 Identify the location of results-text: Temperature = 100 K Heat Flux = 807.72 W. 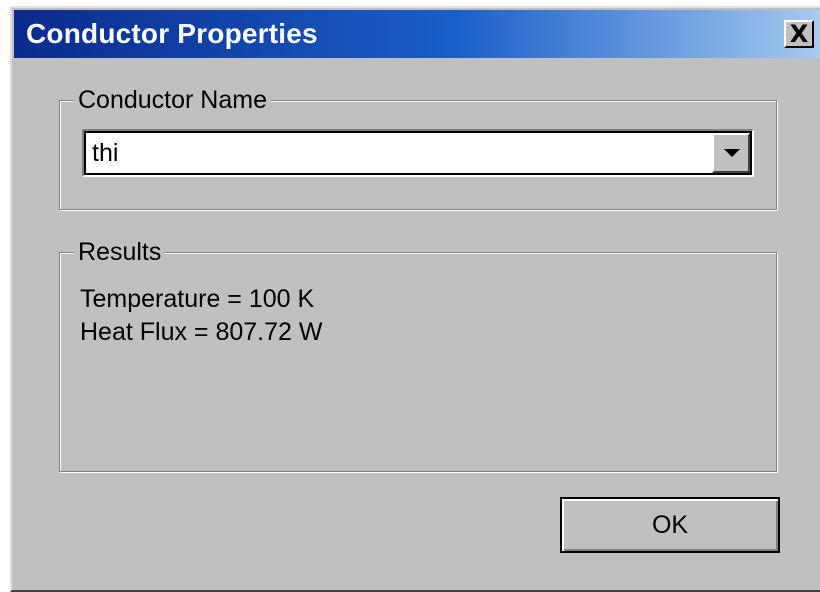
(201, 316).